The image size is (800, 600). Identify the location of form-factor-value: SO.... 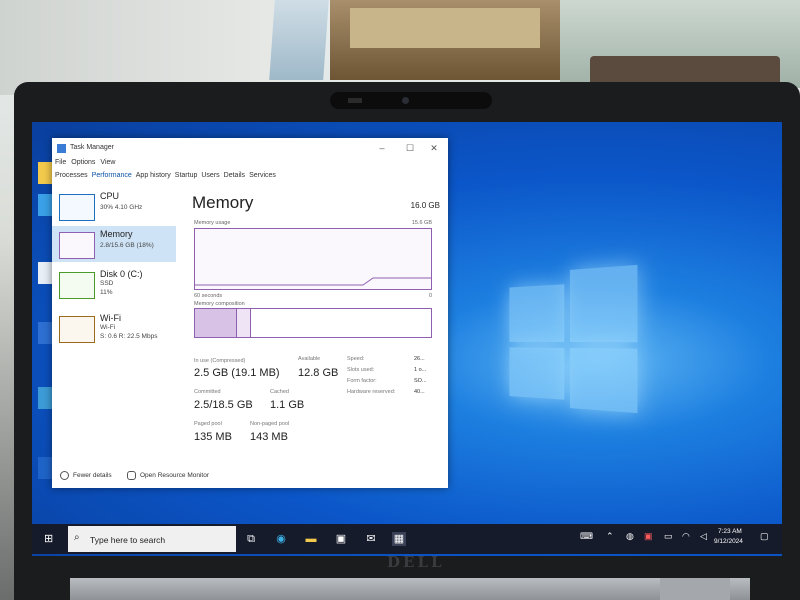
(420, 381).